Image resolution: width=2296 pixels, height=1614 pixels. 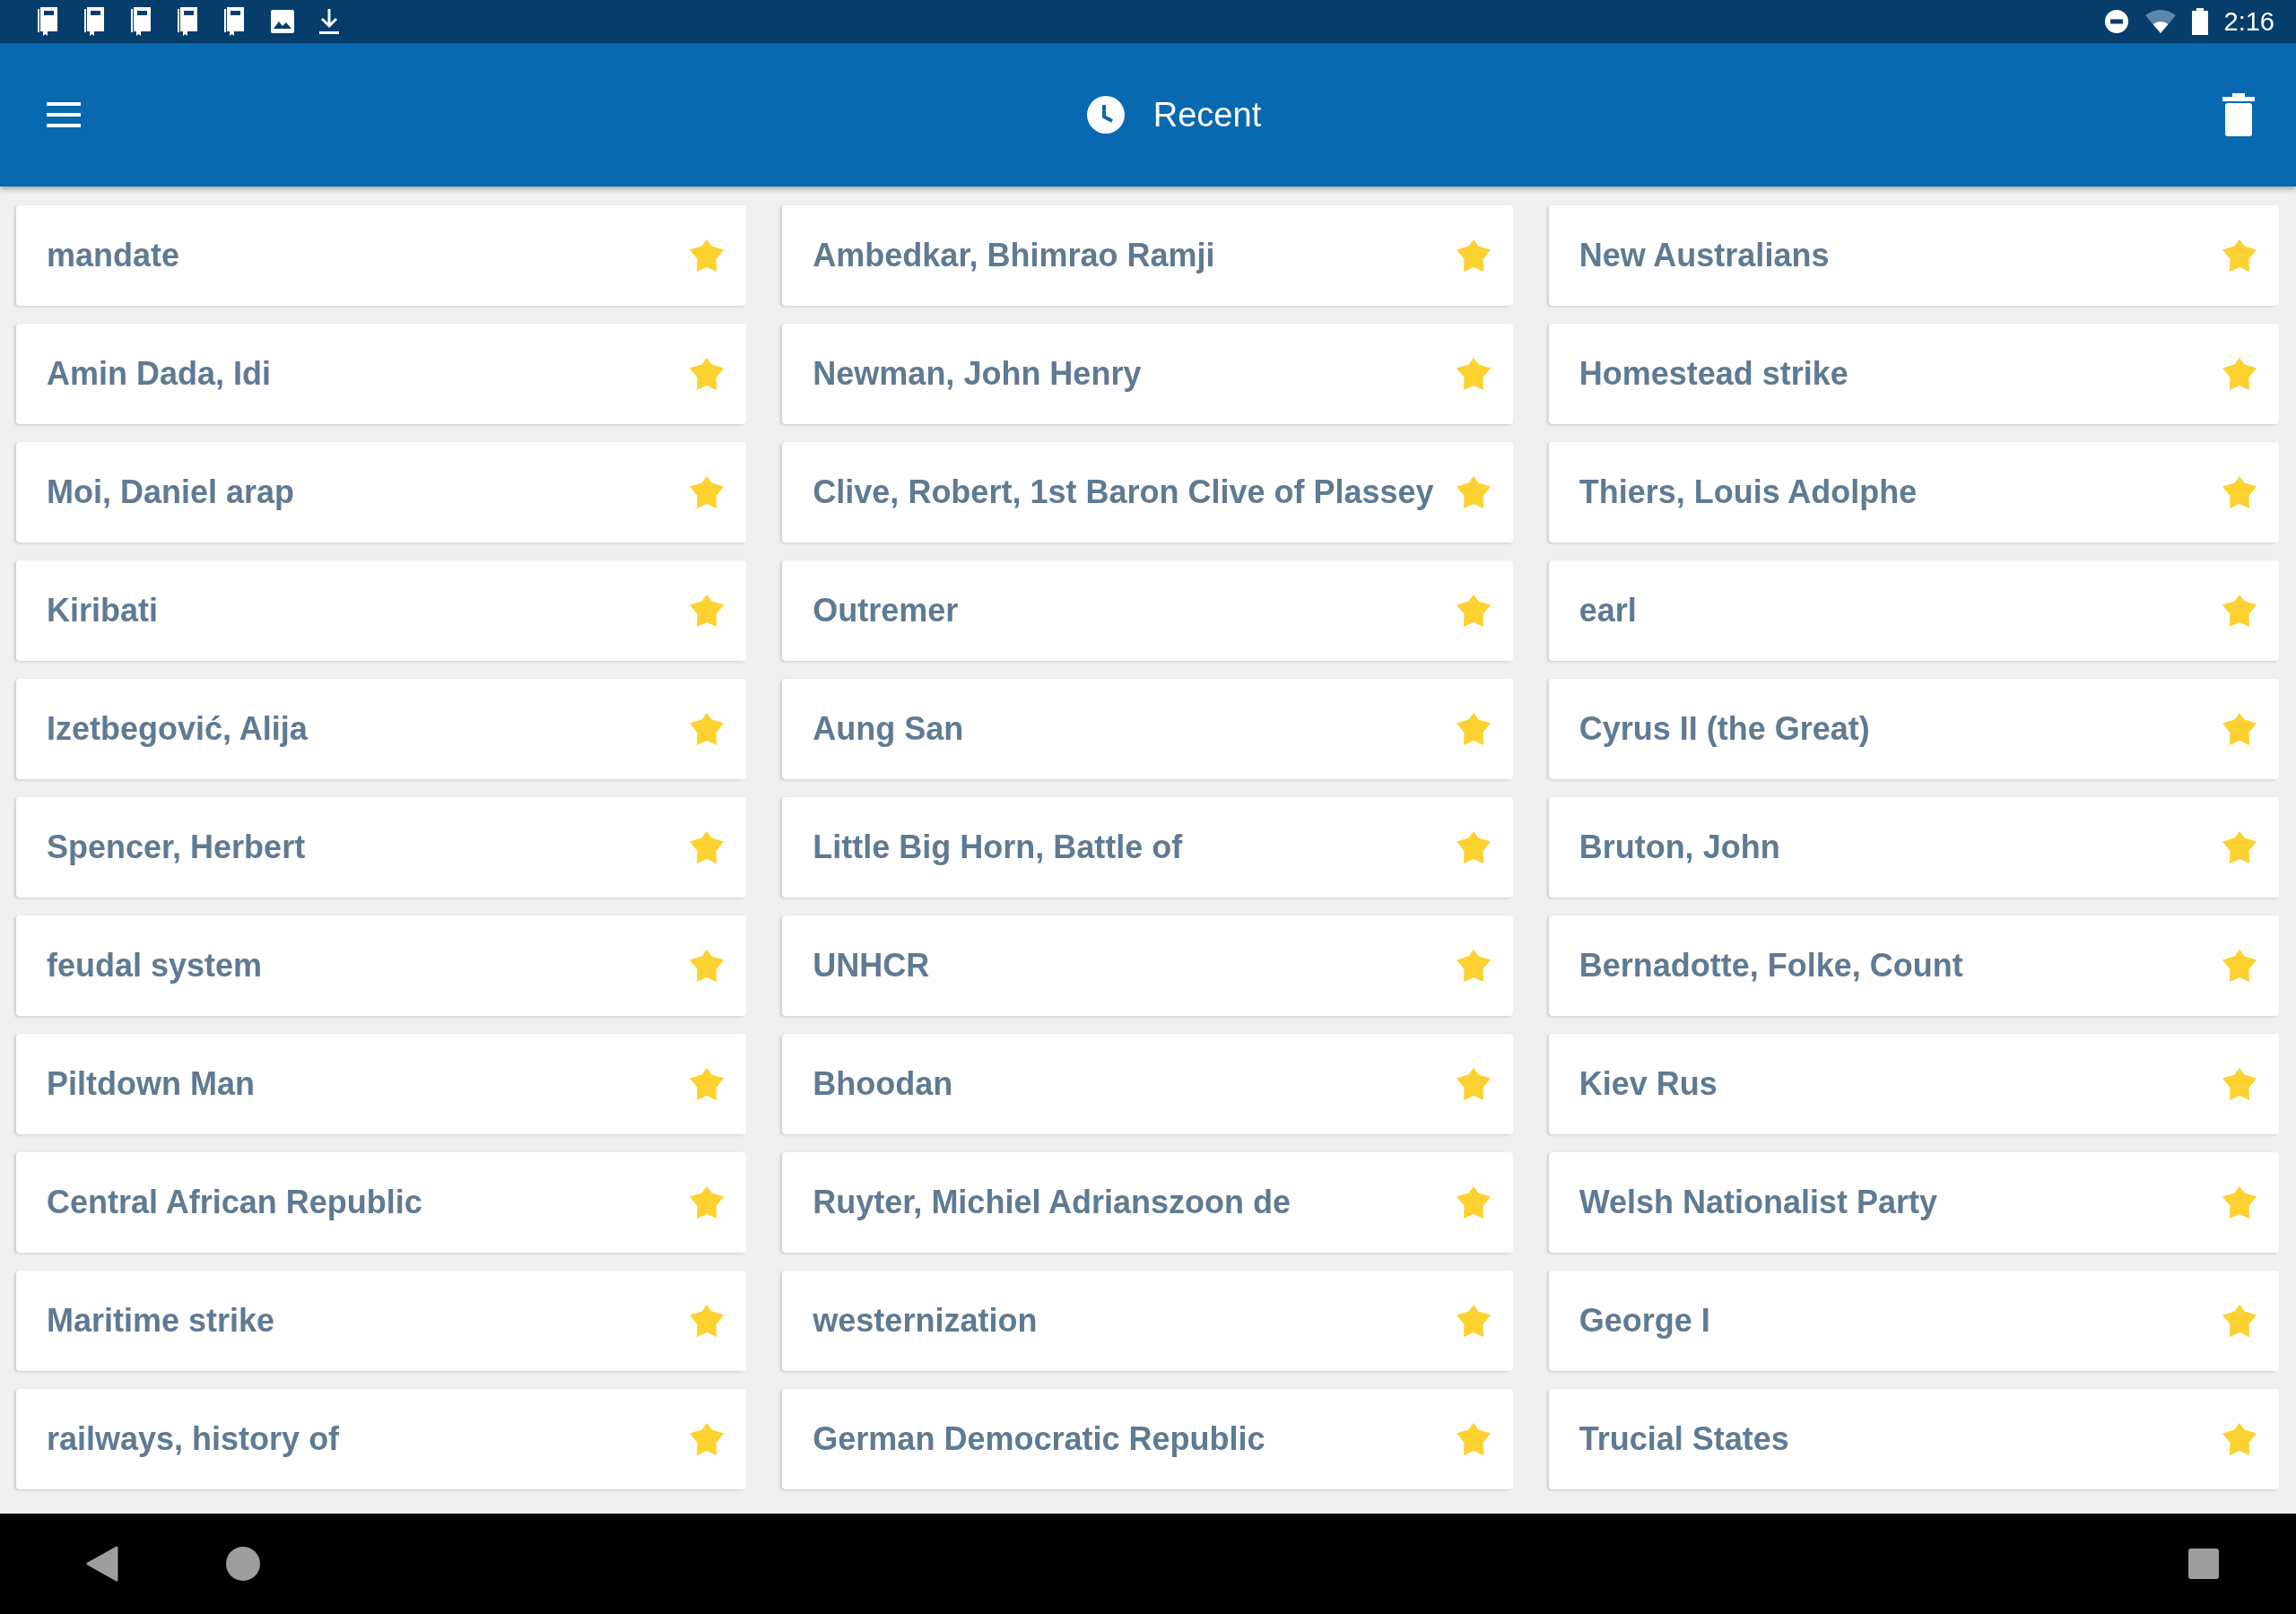 I want to click on recent-entry-card: Cyrus II (the Great), so click(x=1913, y=729).